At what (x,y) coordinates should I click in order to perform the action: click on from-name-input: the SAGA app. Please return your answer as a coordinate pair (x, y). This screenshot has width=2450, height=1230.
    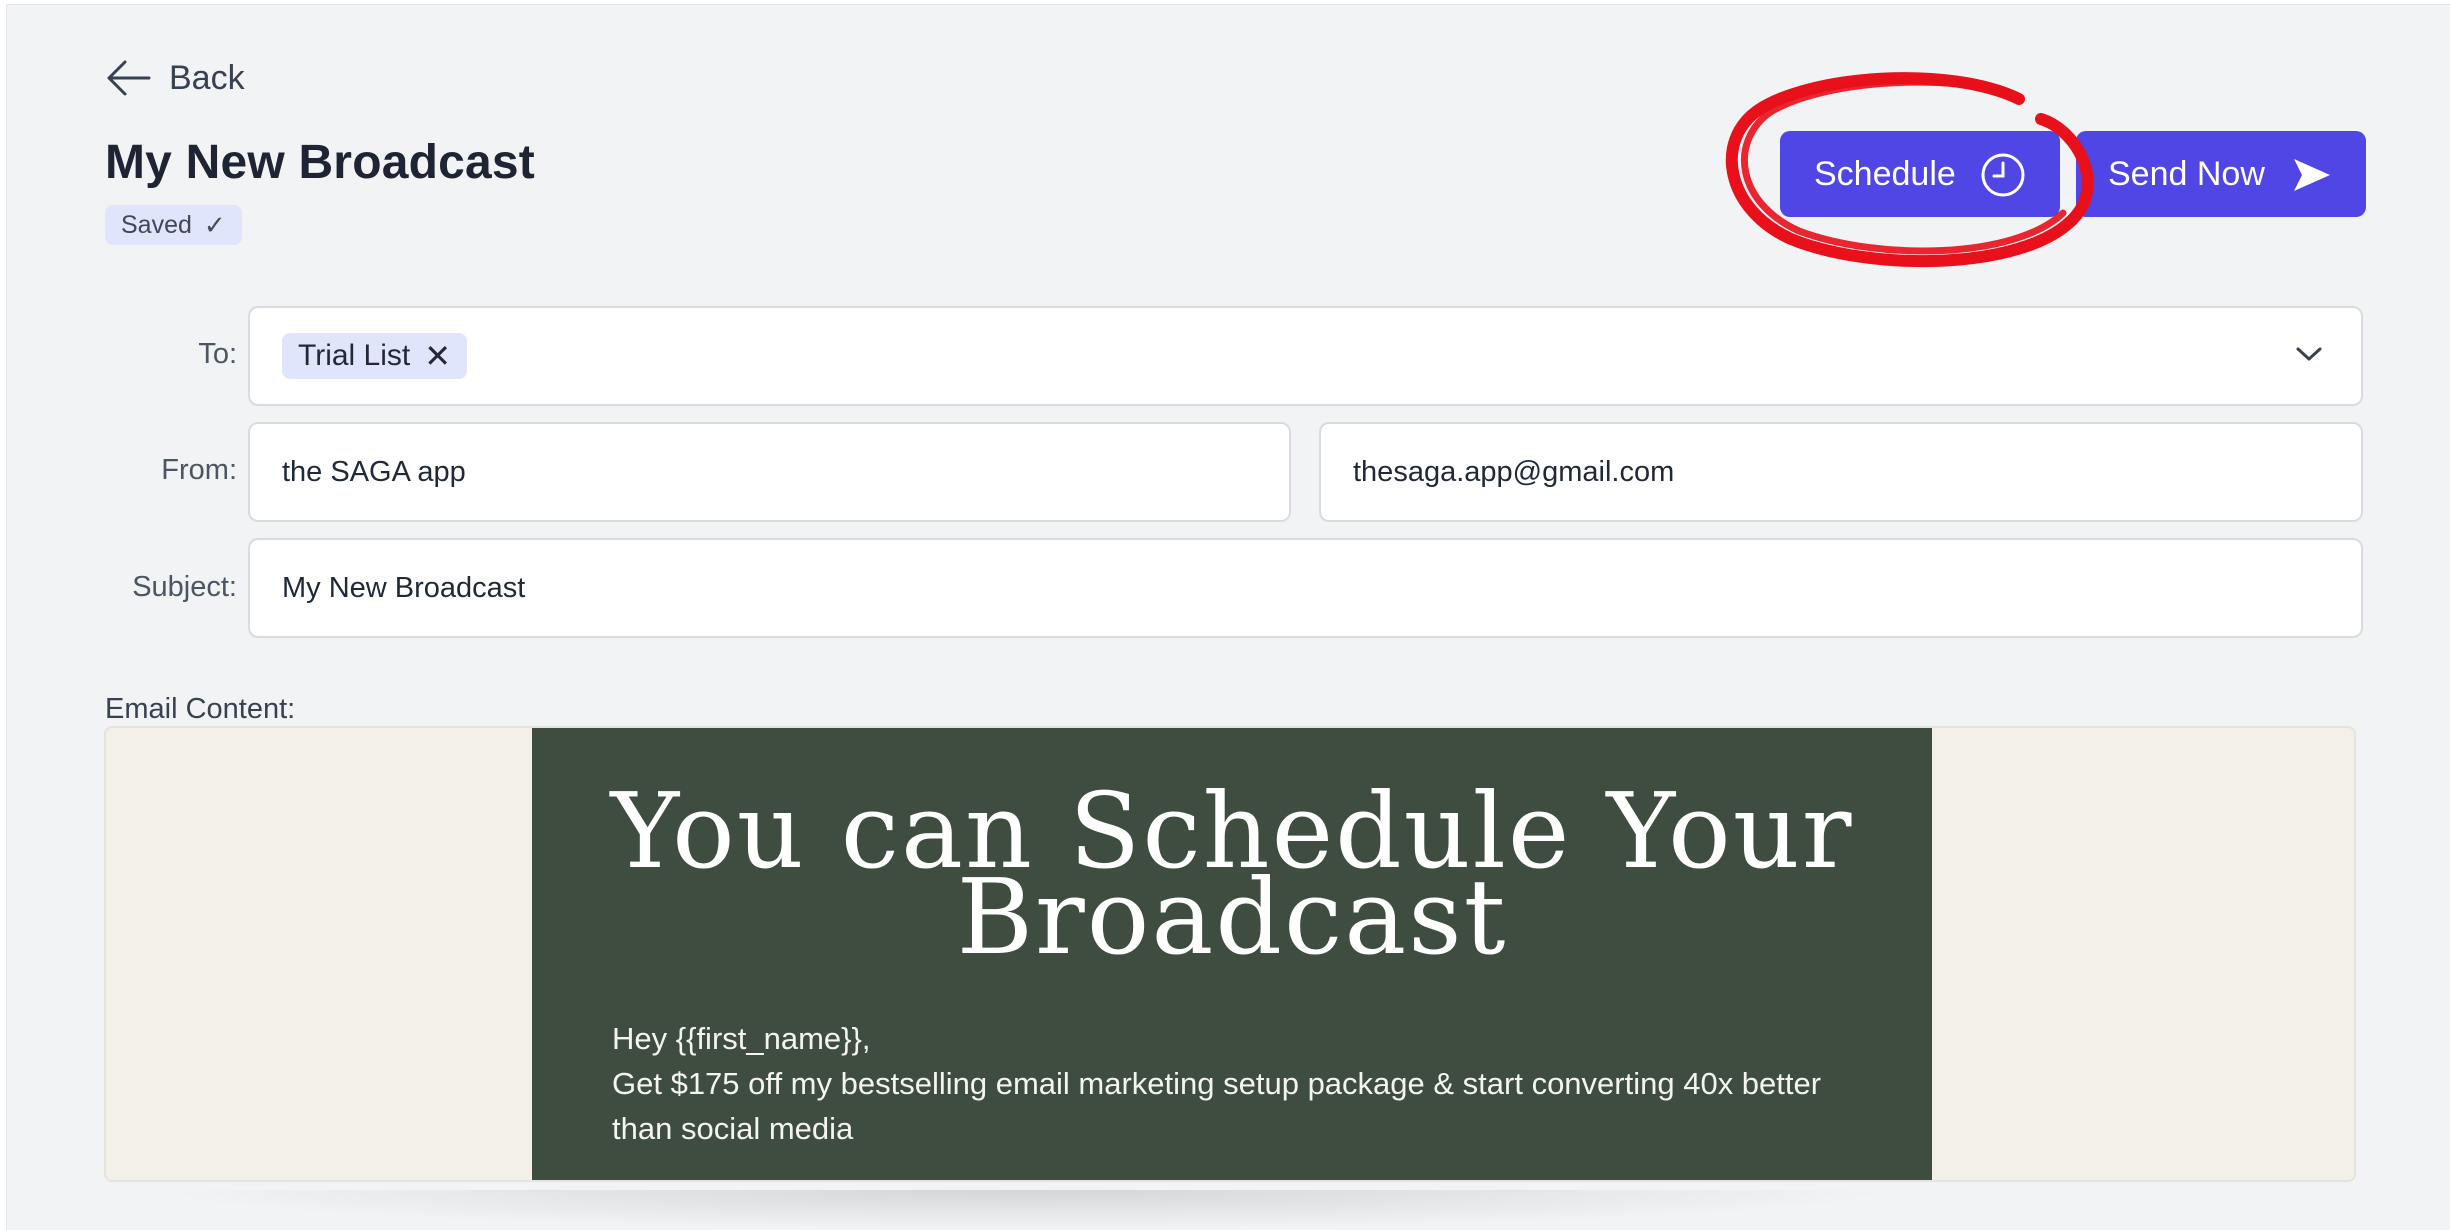
    Looking at the image, I should click on (769, 472).